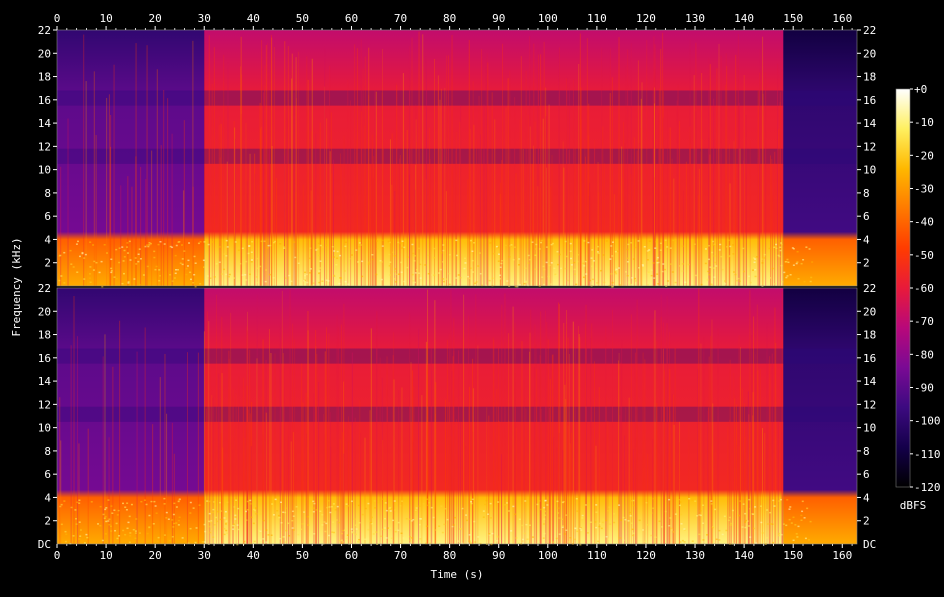 The width and height of the screenshot is (944, 597). Describe the element at coordinates (924, 288) in the screenshot. I see `colorbar-tick-label: -60` at that location.